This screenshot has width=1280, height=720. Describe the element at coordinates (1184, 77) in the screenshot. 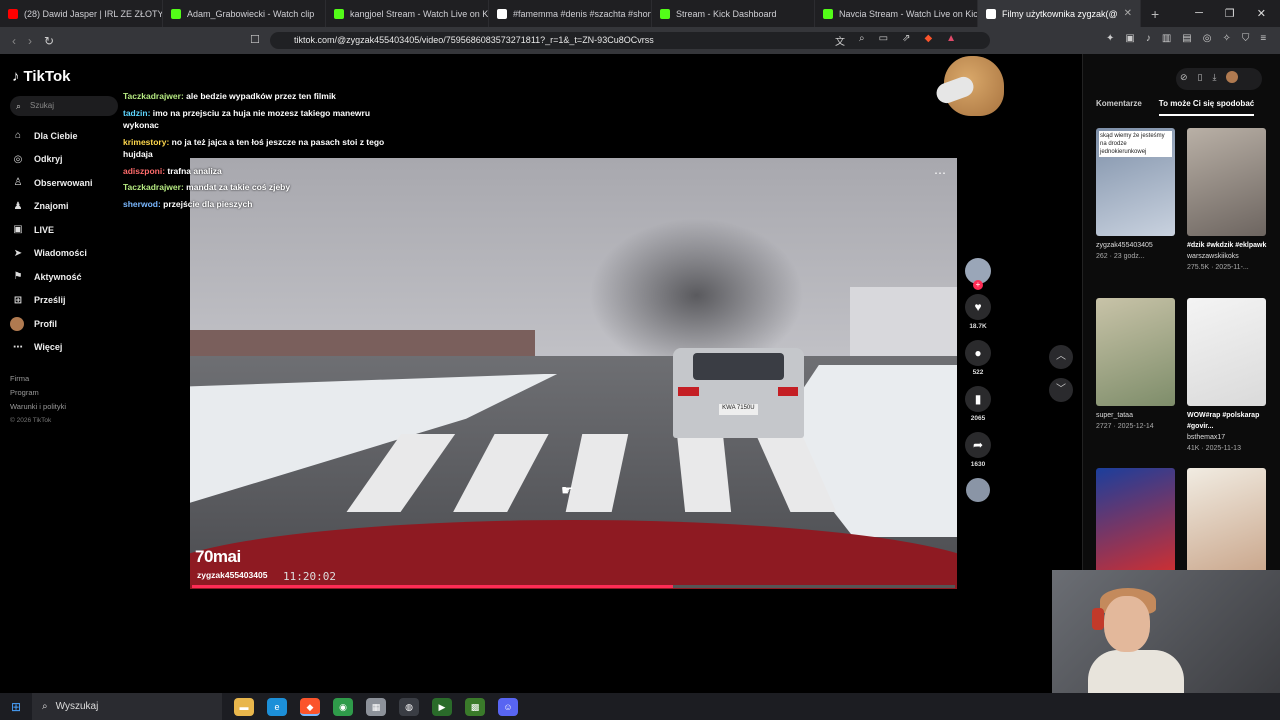

I see `coin-icon: ⊘` at that location.